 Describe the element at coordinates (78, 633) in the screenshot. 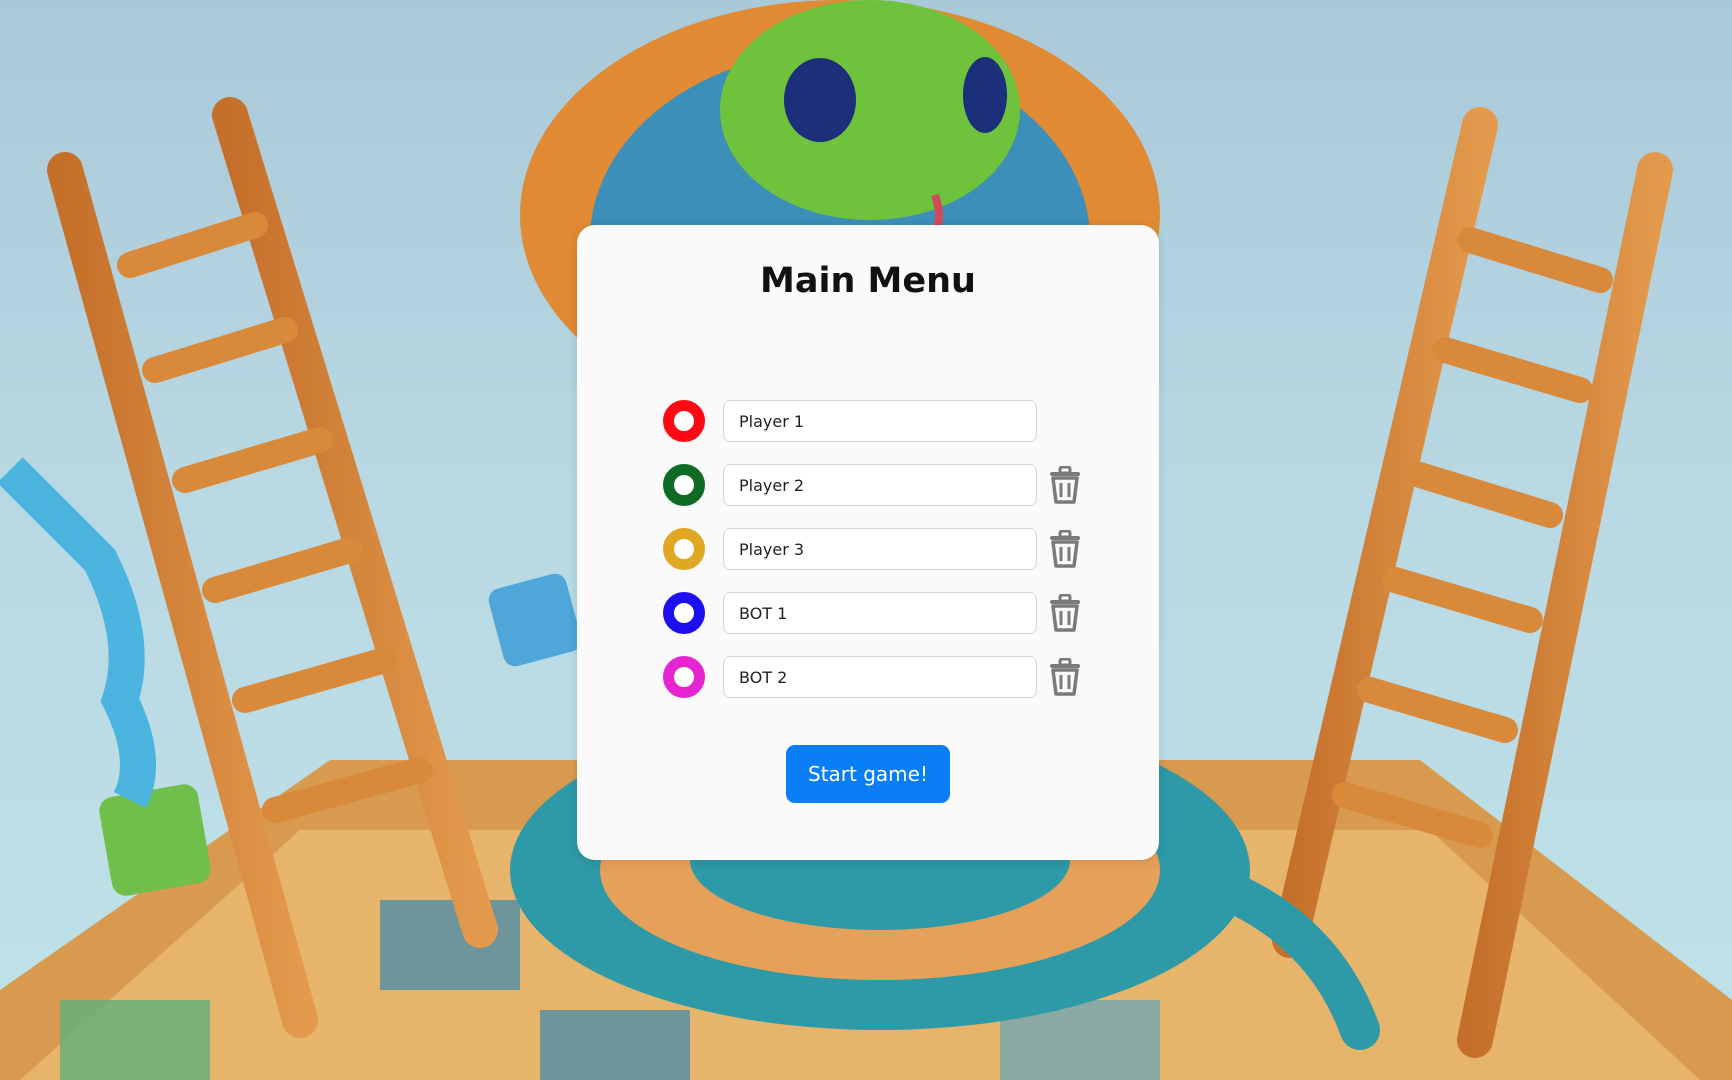

I see `blue-ribbon` at that location.